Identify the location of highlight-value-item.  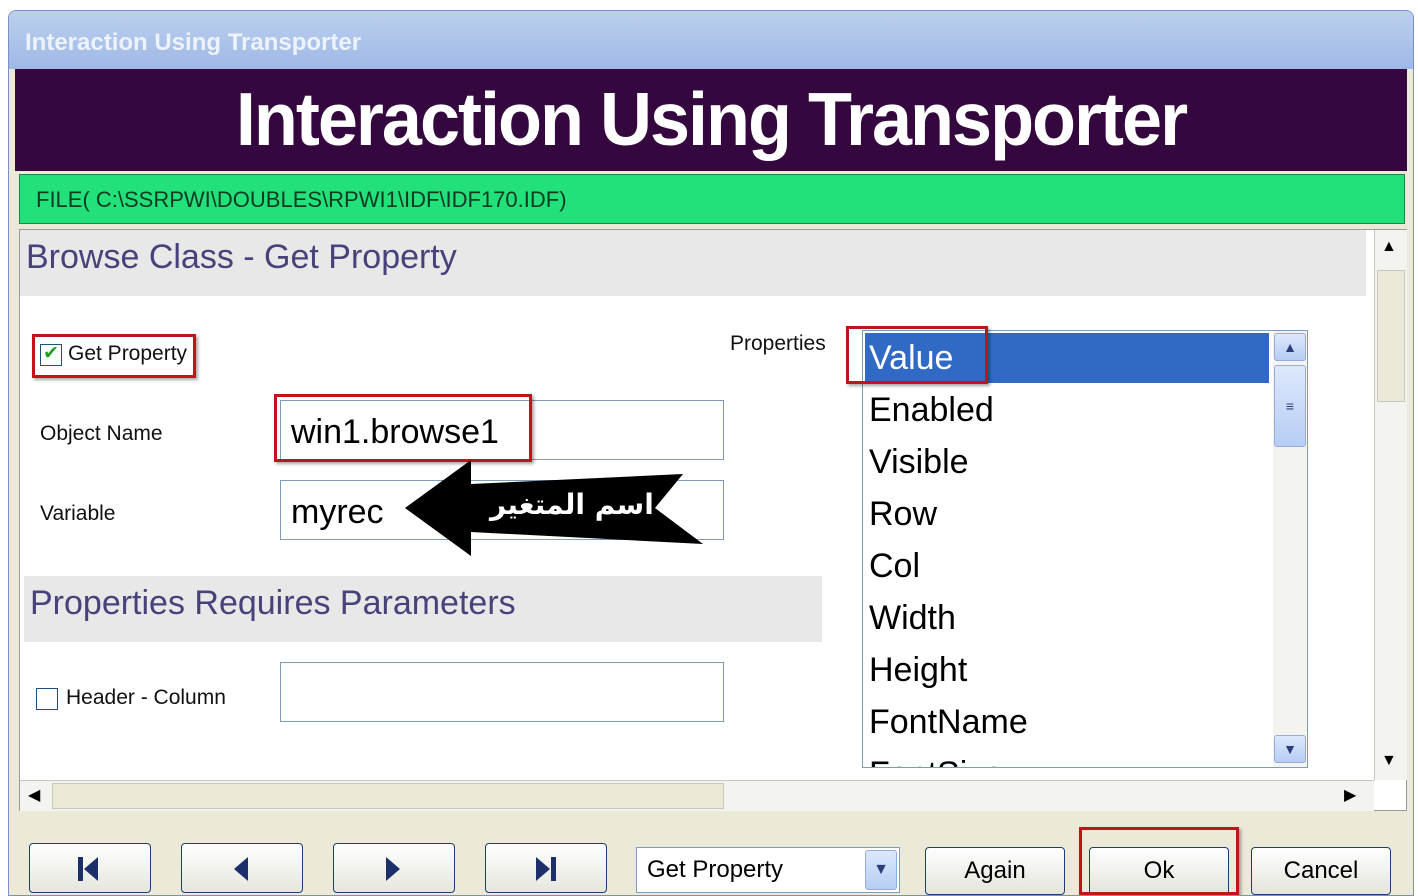
(917, 355).